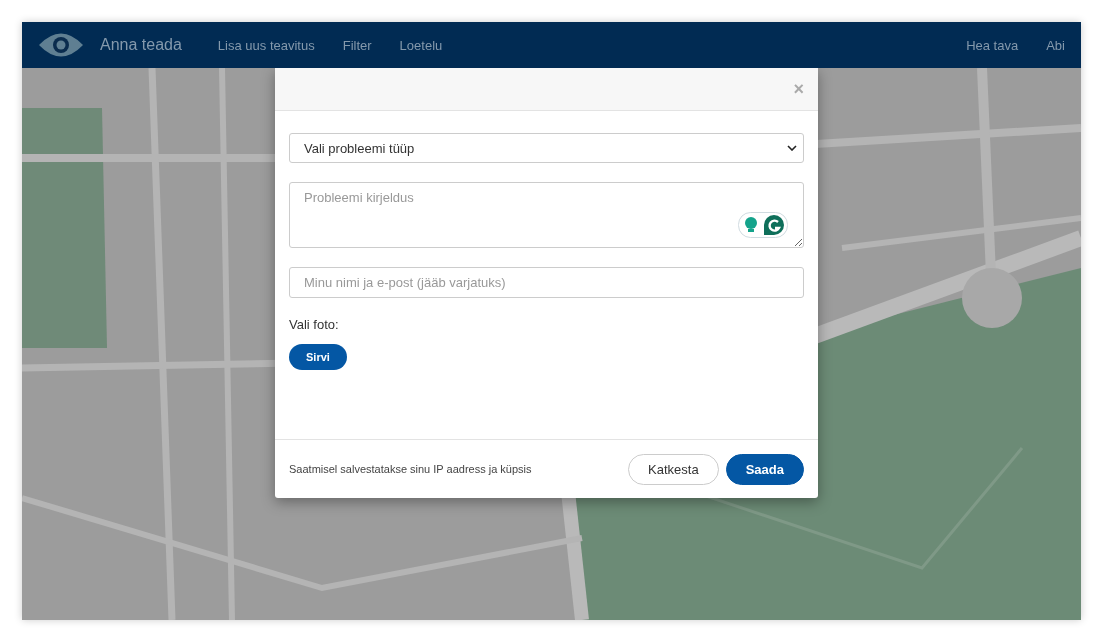 This screenshot has width=1104, height=643. Describe the element at coordinates (546, 148) in the screenshot. I see `problem-type-select: Vali probleemi tüüp` at that location.